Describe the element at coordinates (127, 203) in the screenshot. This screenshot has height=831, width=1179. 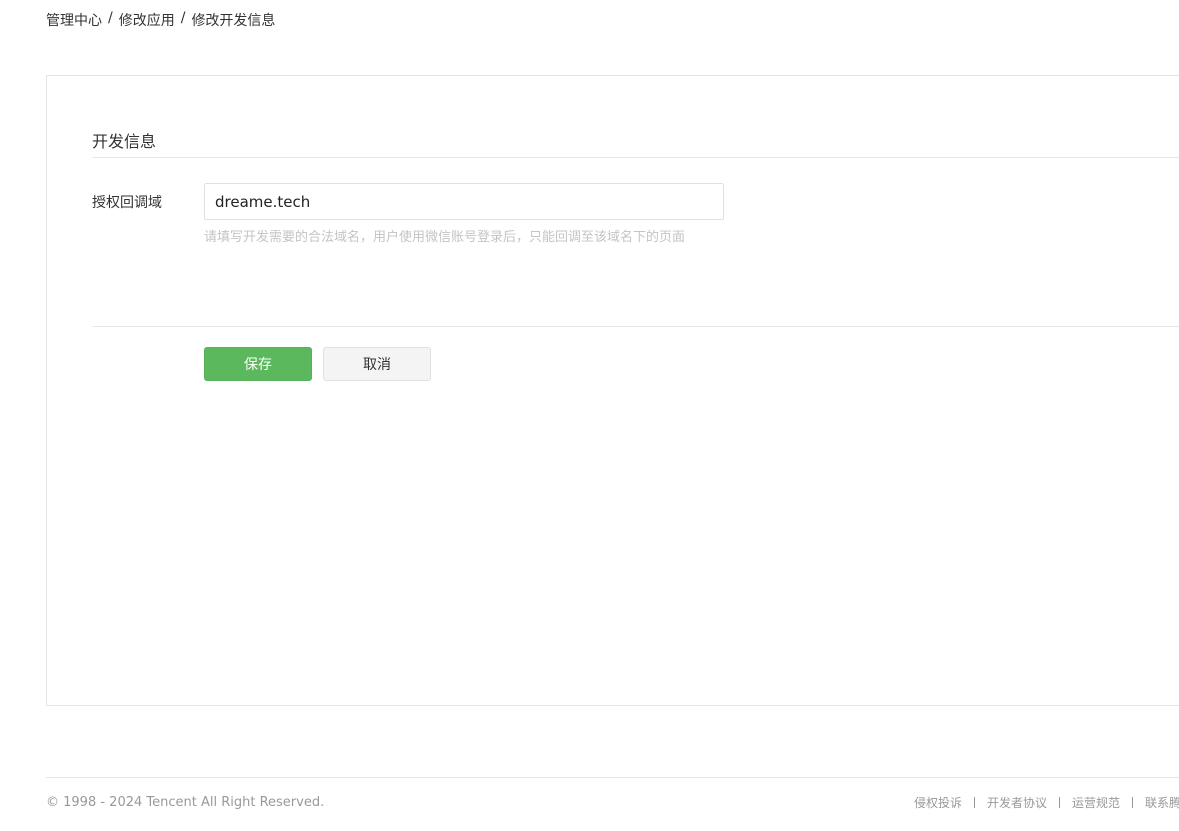
I see `callback-domain-label: 授权回调域` at that location.